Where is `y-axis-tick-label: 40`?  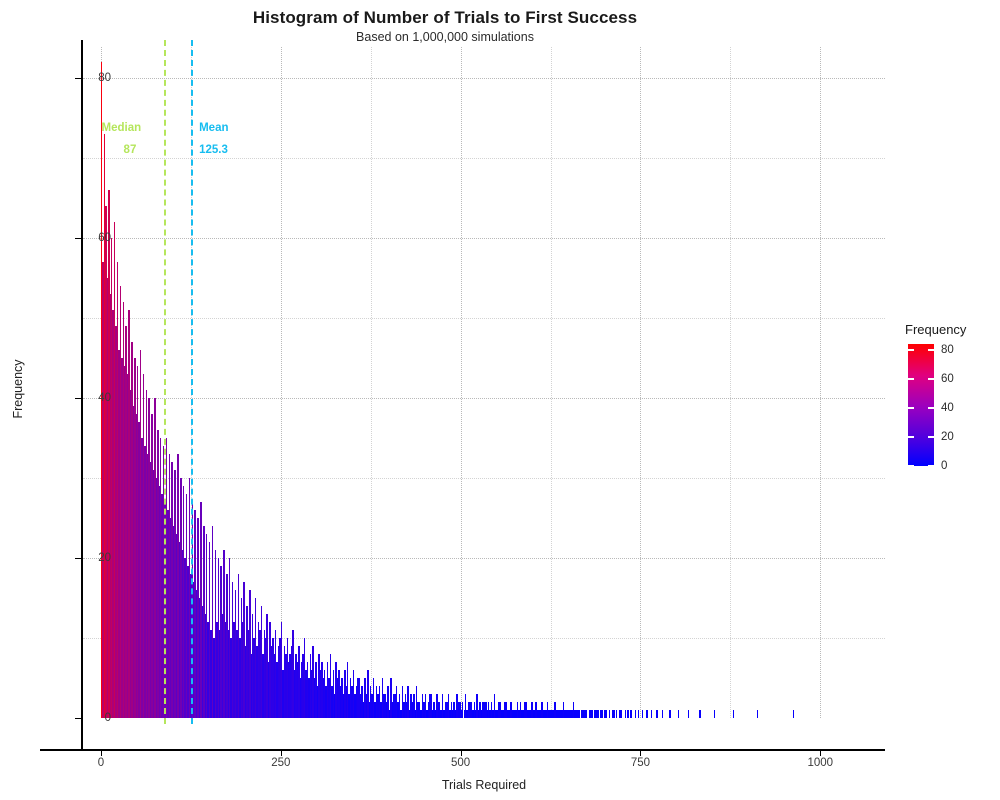 y-axis-tick-label: 40 is located at coordinates (104, 398).